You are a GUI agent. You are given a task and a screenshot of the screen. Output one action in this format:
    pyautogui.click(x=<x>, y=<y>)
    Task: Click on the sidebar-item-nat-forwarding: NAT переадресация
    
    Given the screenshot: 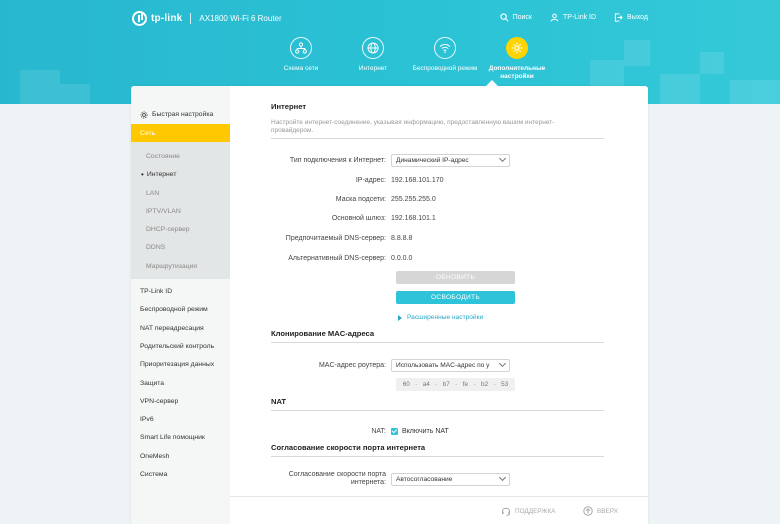 What is the action you would take?
    pyautogui.click(x=180, y=328)
    